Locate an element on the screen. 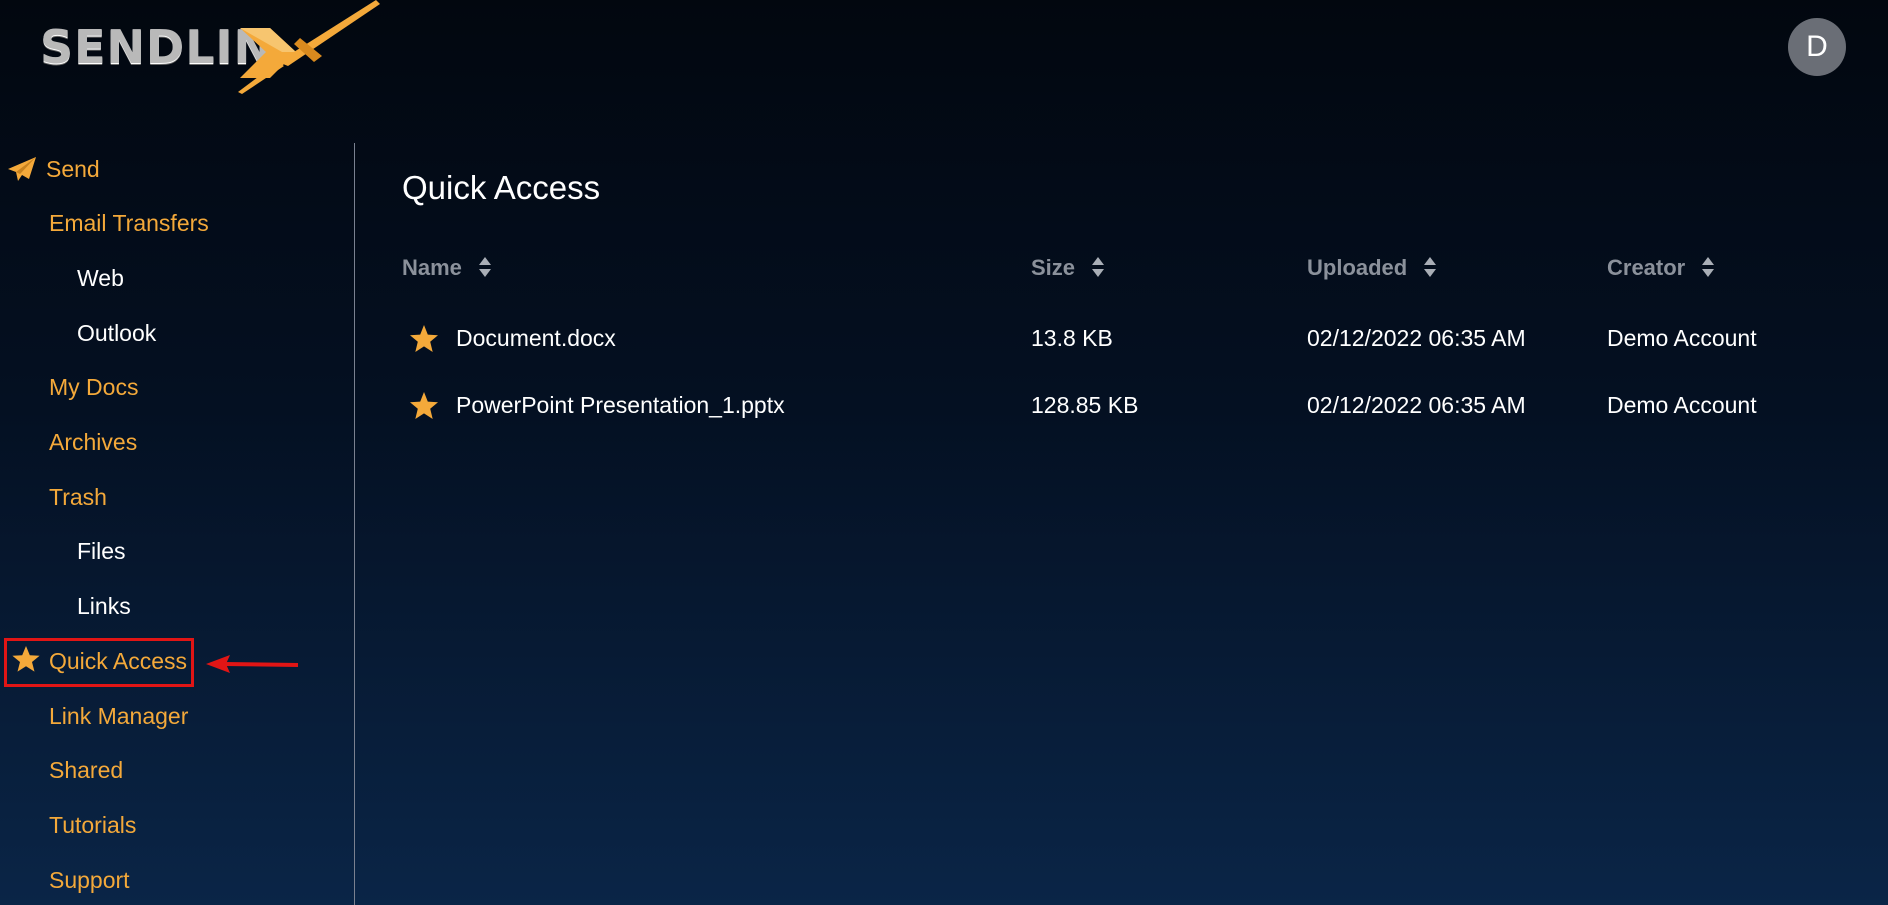  column-header-size: Size is located at coordinates (1068, 268).